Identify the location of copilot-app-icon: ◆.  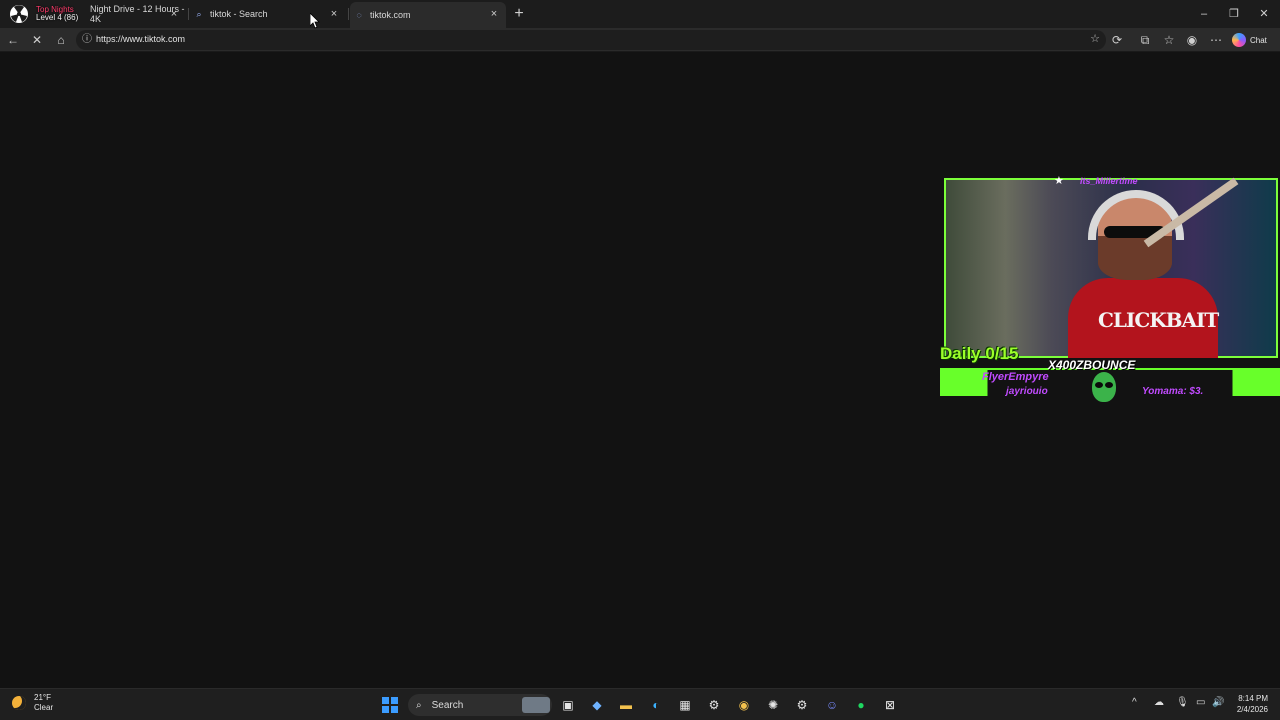
(597, 705).